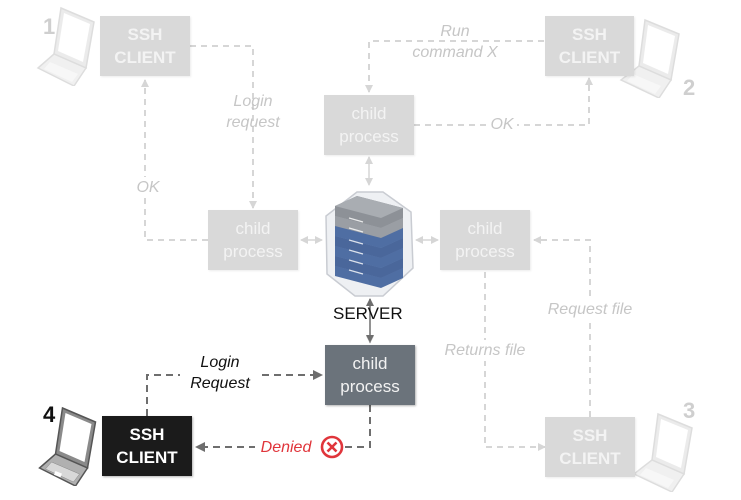 The height and width of the screenshot is (500, 741). I want to click on child-process-bottom: child process, so click(370, 375).